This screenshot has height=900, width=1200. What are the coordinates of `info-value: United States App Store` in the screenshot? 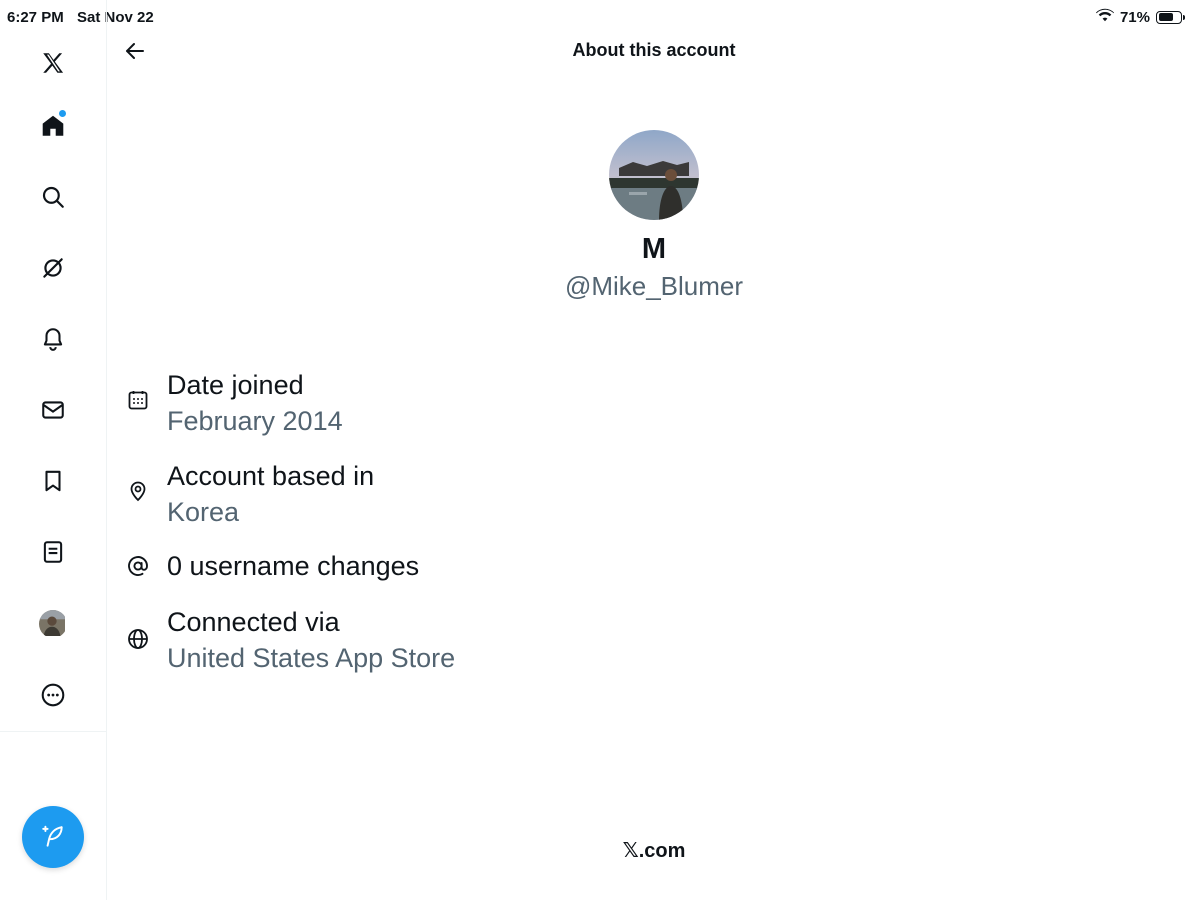 It's located at (311, 658).